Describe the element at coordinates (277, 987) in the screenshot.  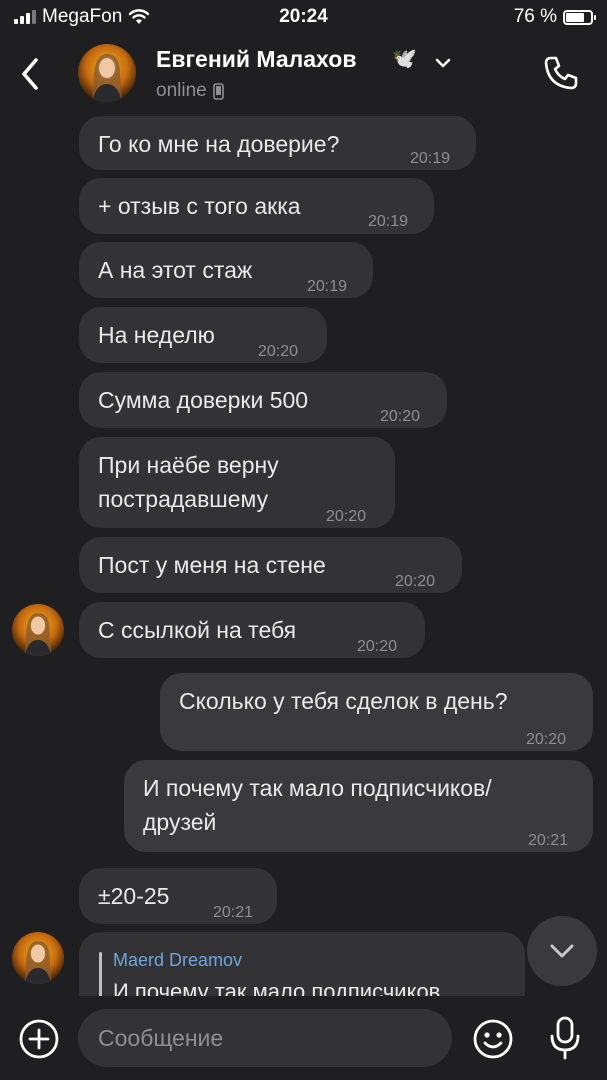
I see `reply-quoted-text: И почему так мало подписчиков` at that location.